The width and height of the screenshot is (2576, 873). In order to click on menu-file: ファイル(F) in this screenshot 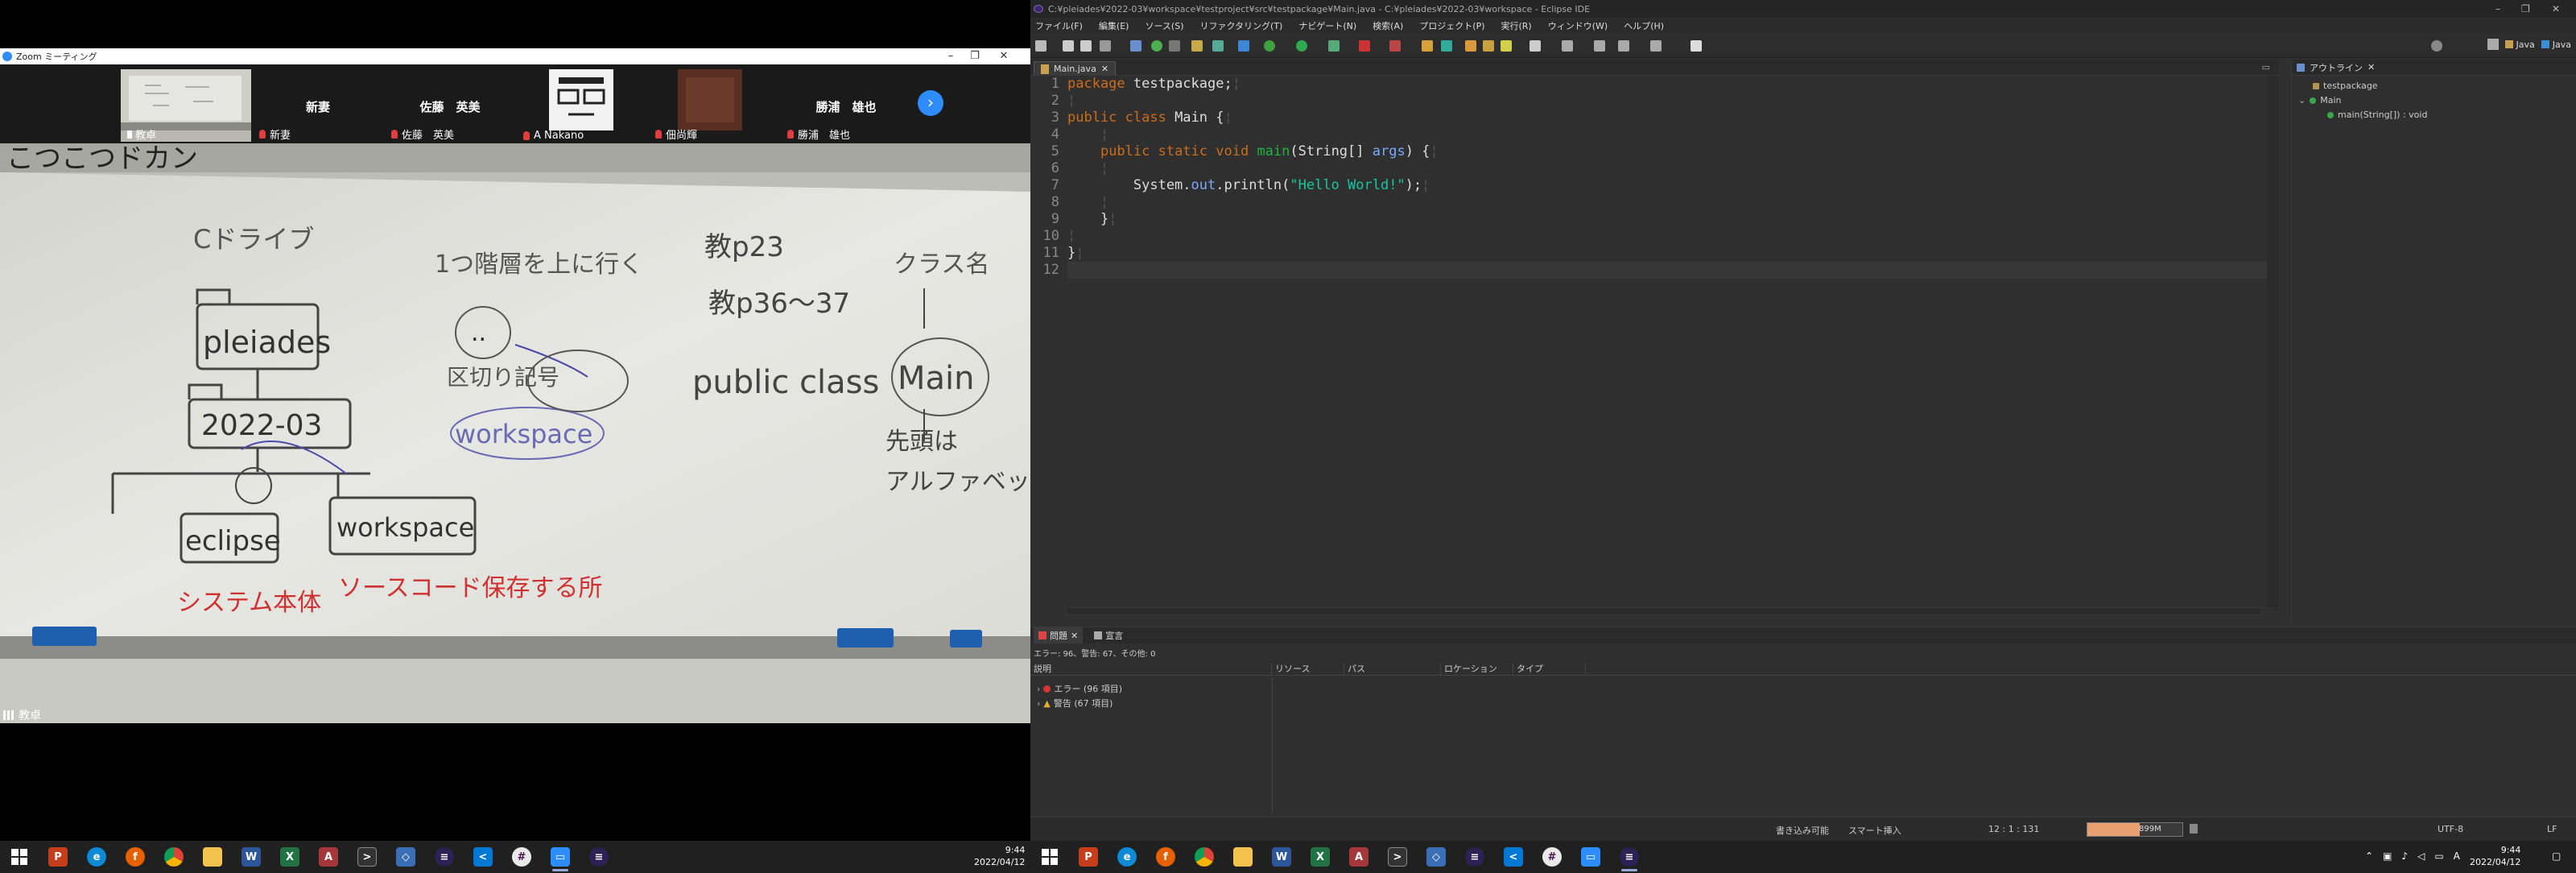, I will do `click(1059, 26)`.